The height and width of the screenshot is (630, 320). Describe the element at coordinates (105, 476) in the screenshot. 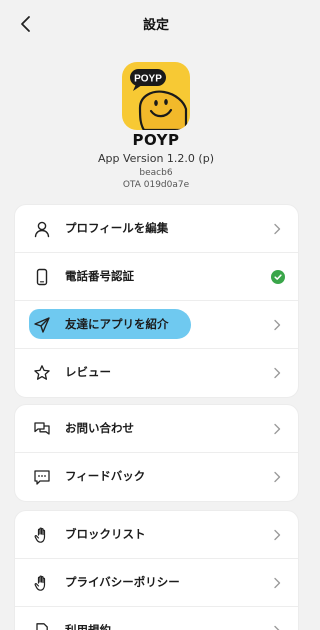

I see `row-label: フィードバック` at that location.